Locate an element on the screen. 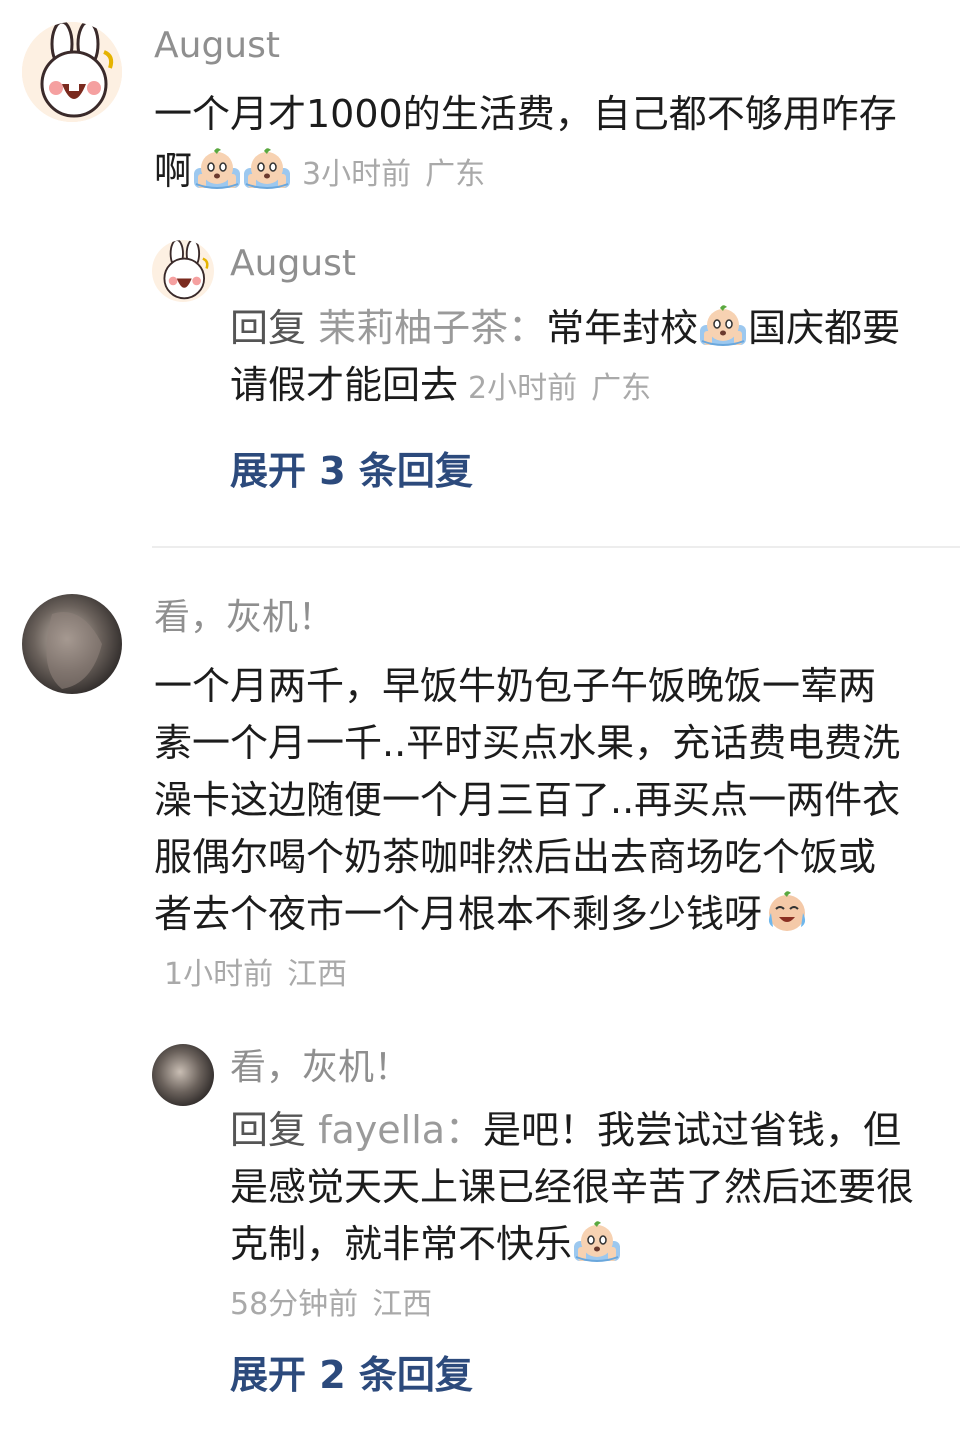 The image size is (960, 1448). comment-time: 1小时前 is located at coordinates (219, 974).